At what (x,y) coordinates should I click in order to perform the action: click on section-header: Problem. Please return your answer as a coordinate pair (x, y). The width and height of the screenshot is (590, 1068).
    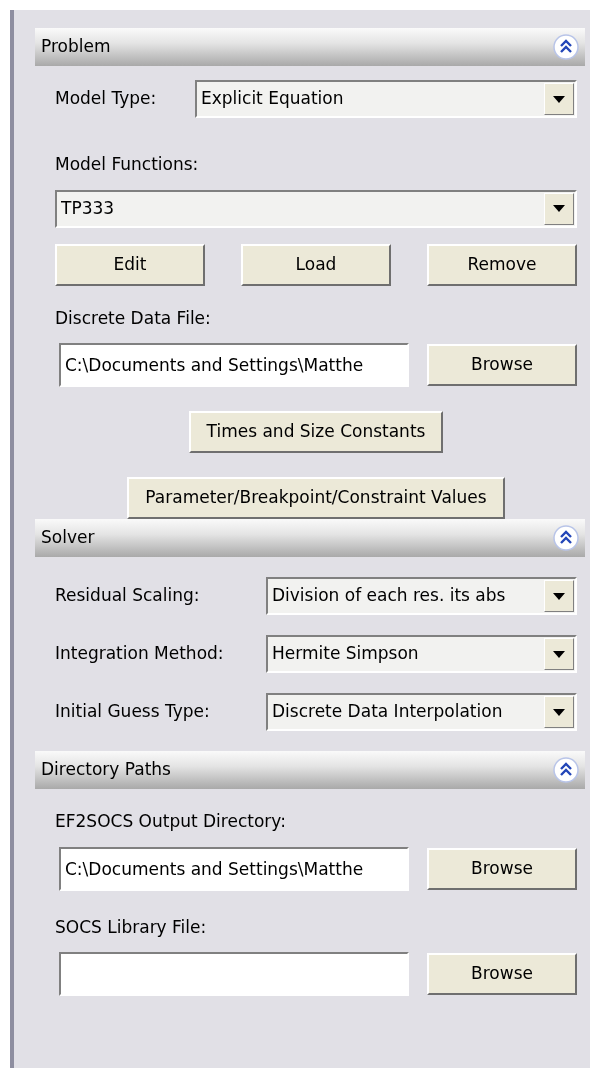
    Looking at the image, I should click on (310, 47).